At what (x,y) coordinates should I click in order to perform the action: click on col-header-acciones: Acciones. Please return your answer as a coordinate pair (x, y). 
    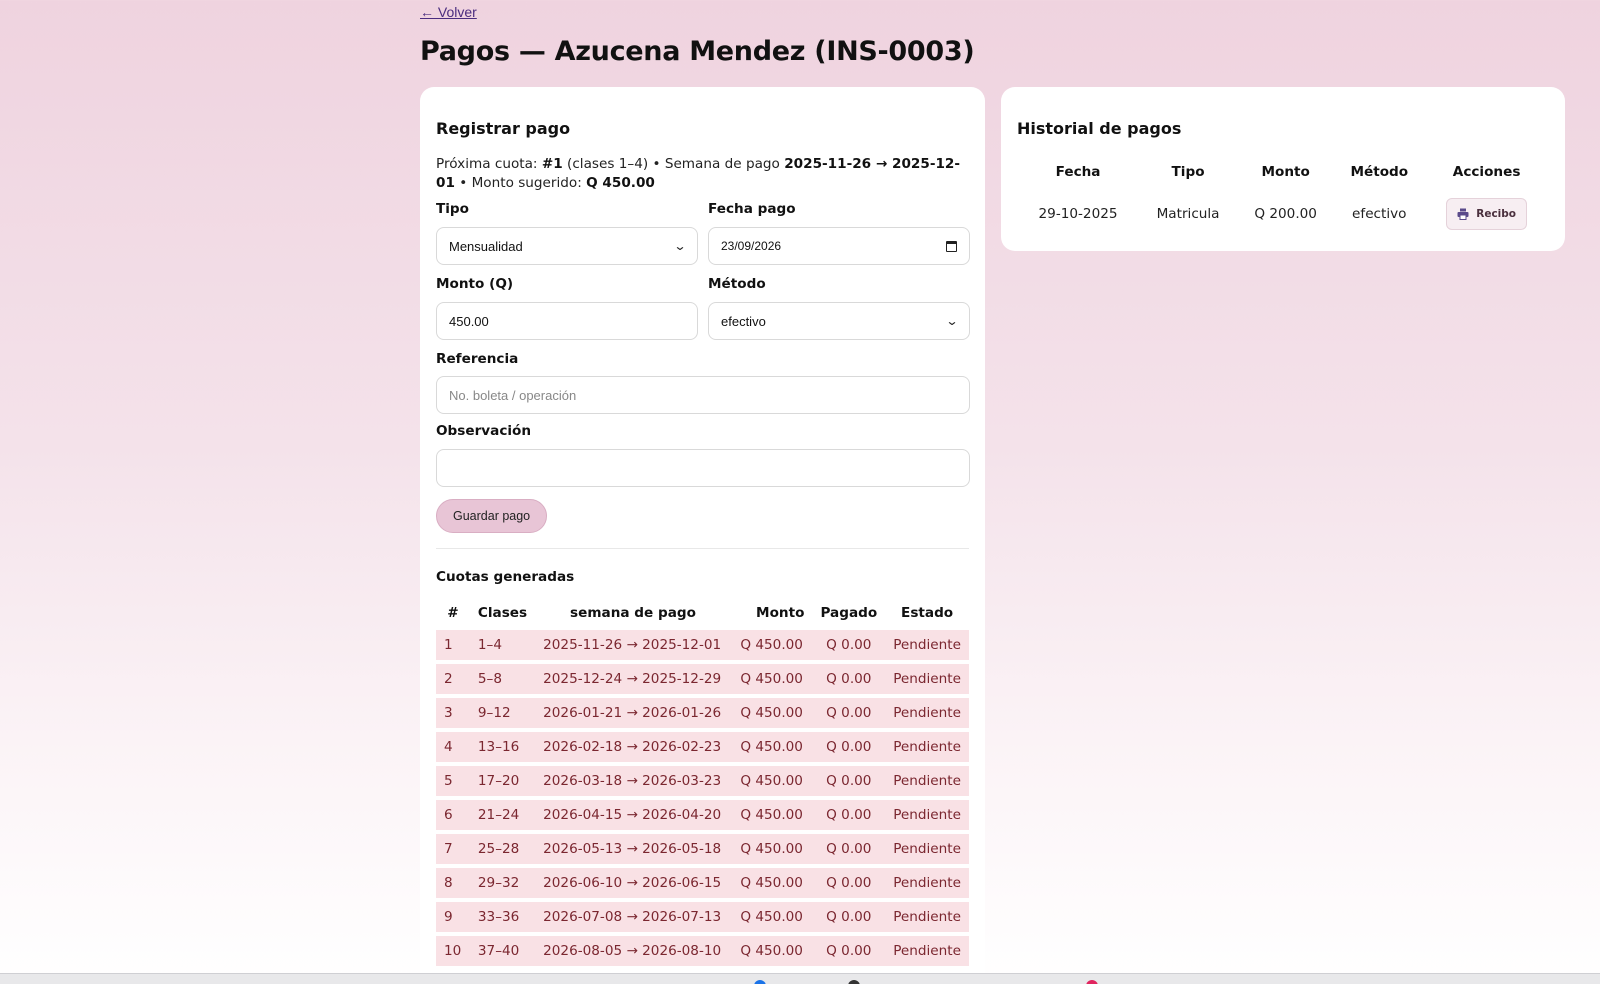
    Looking at the image, I should click on (1486, 172).